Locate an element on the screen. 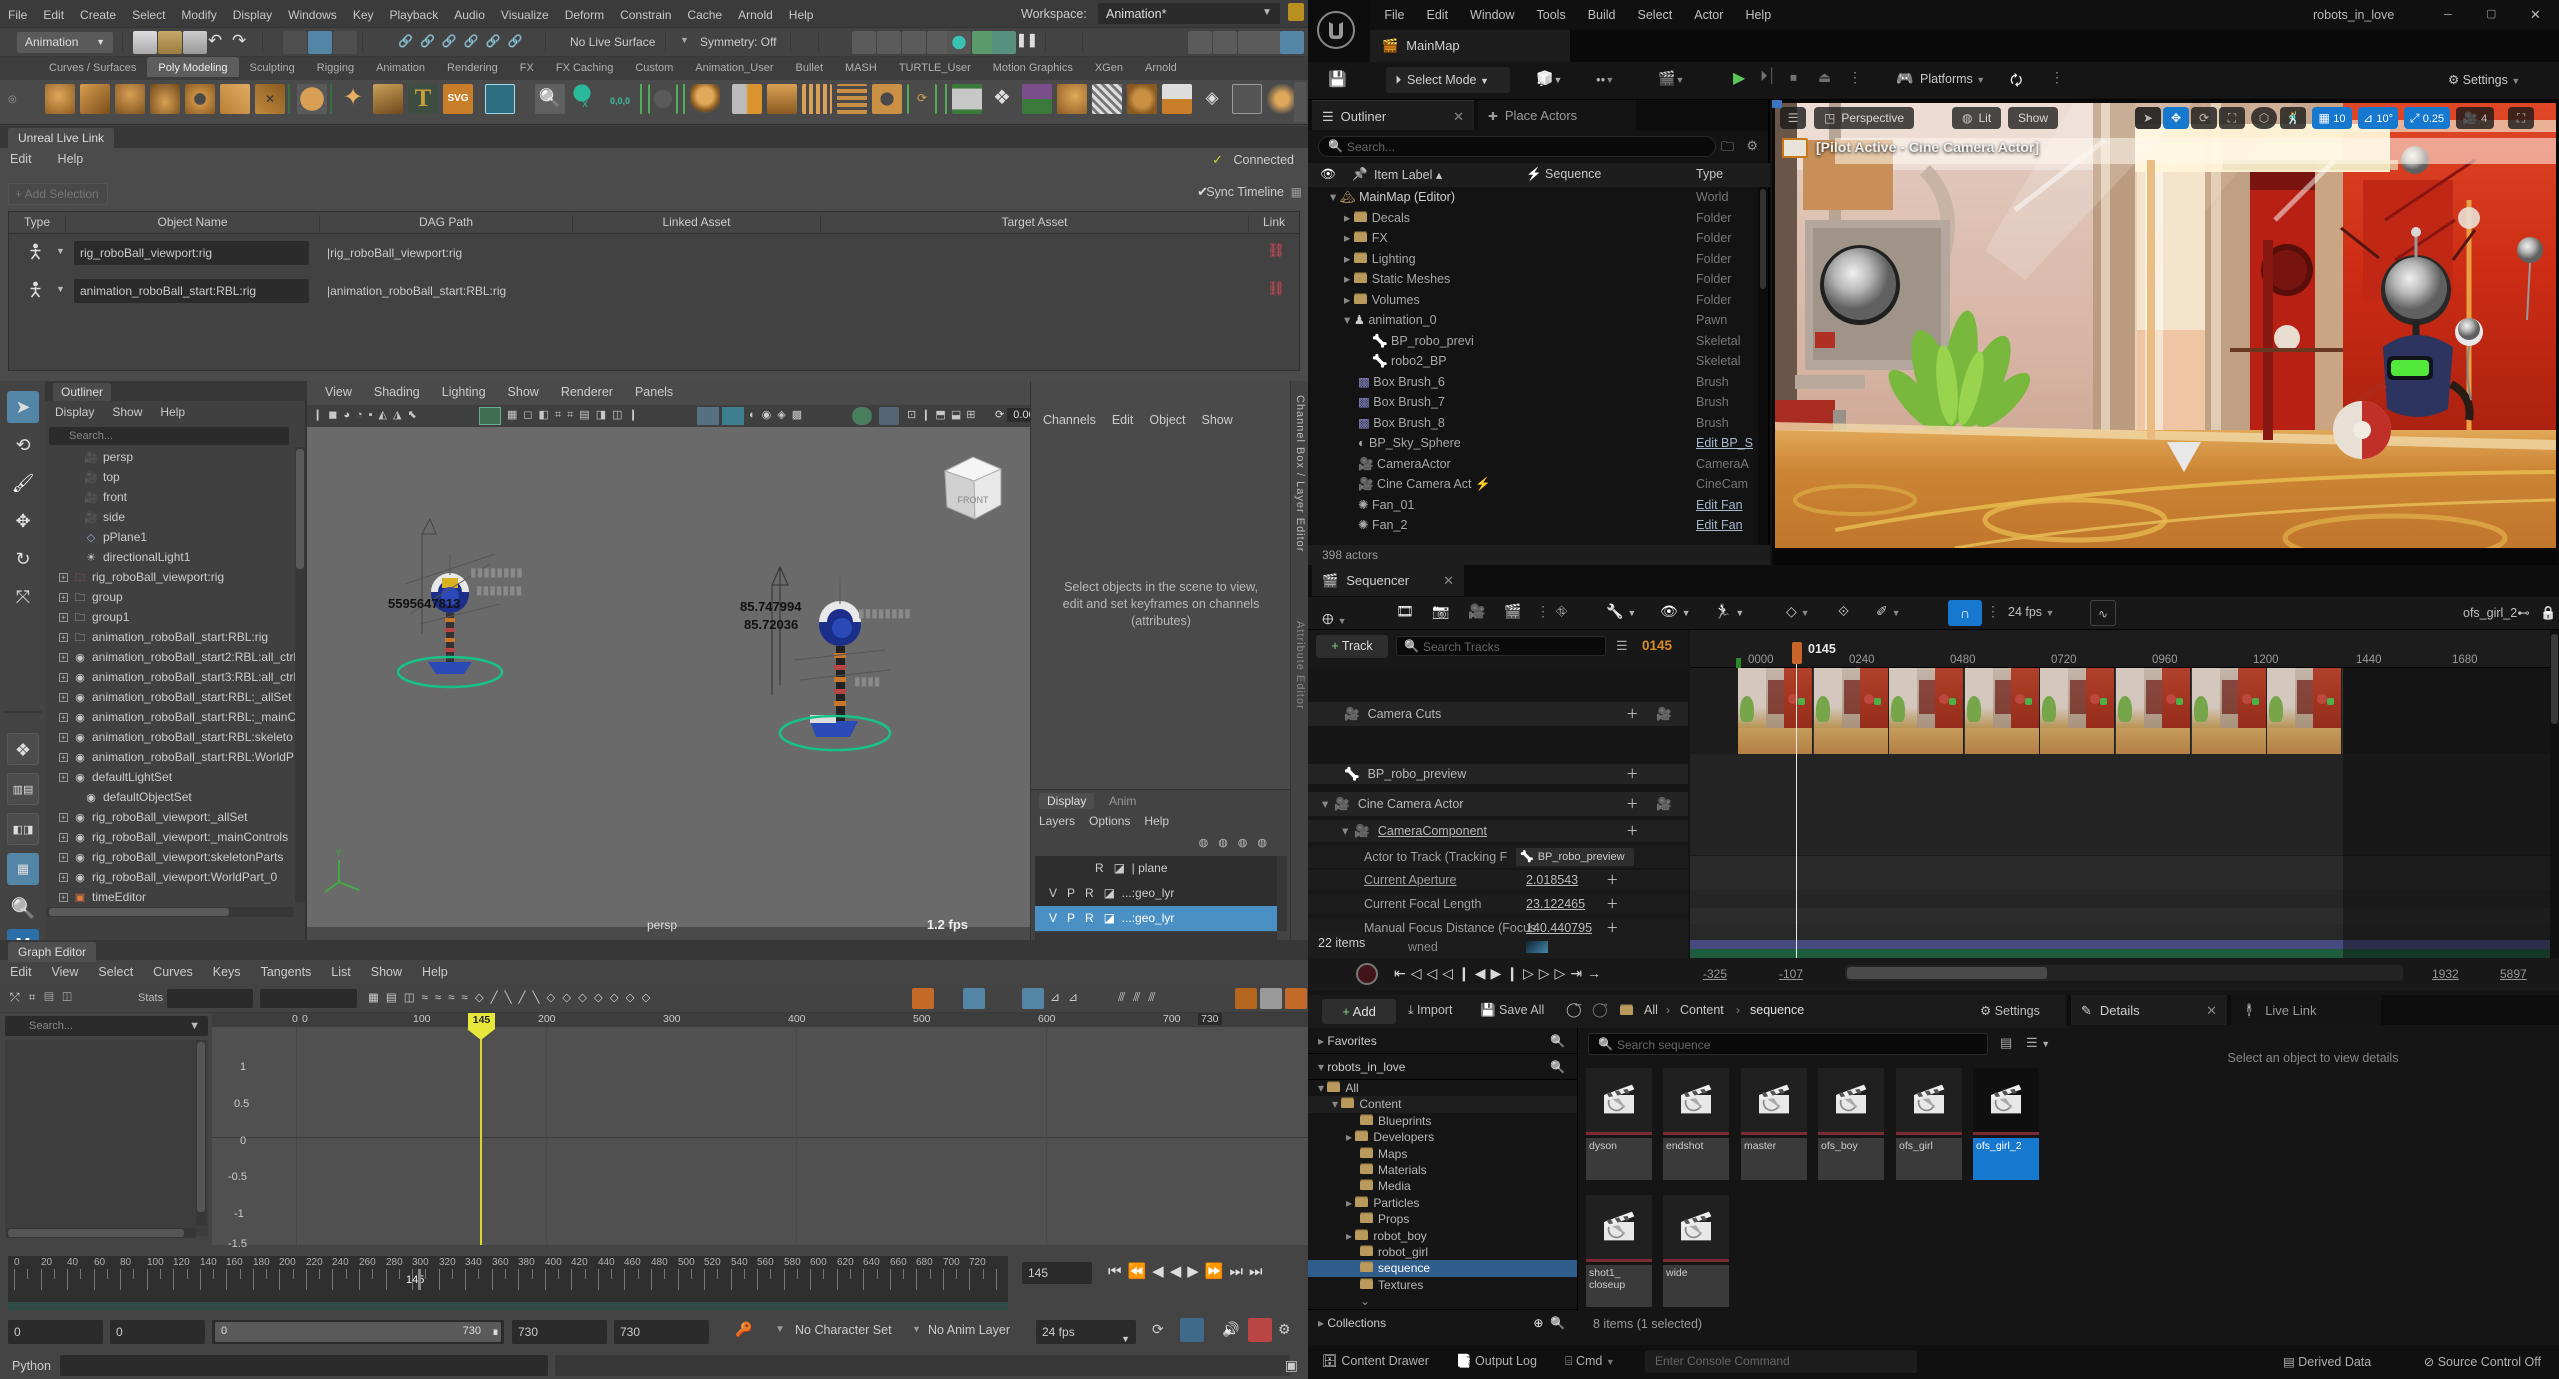 This screenshot has height=1379, width=2559. svg-text: 85.747994 is located at coordinates (771, 606).